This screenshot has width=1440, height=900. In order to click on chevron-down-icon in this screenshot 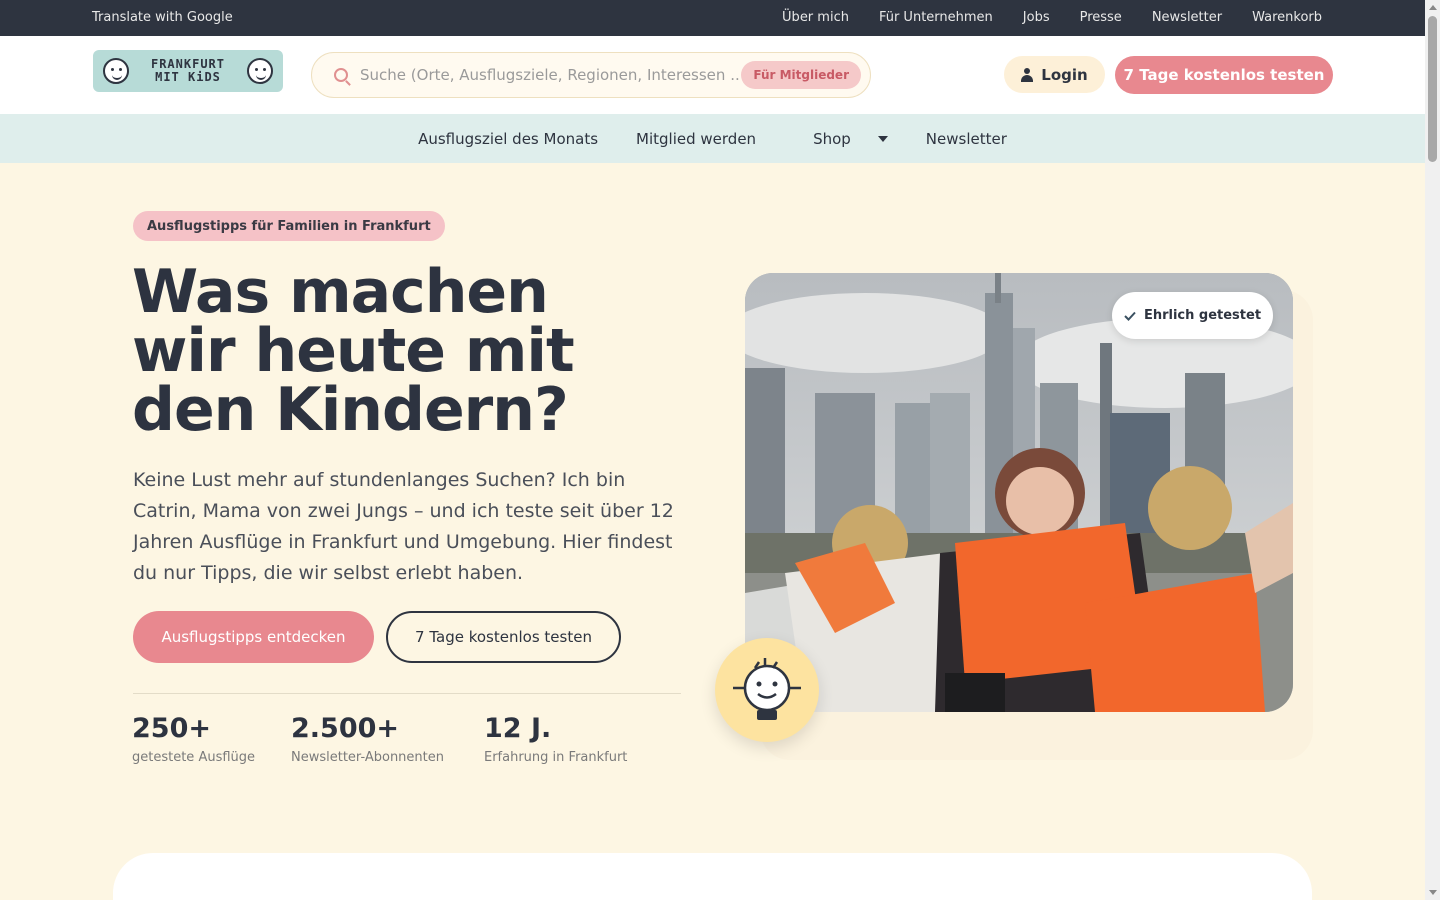, I will do `click(882, 139)`.